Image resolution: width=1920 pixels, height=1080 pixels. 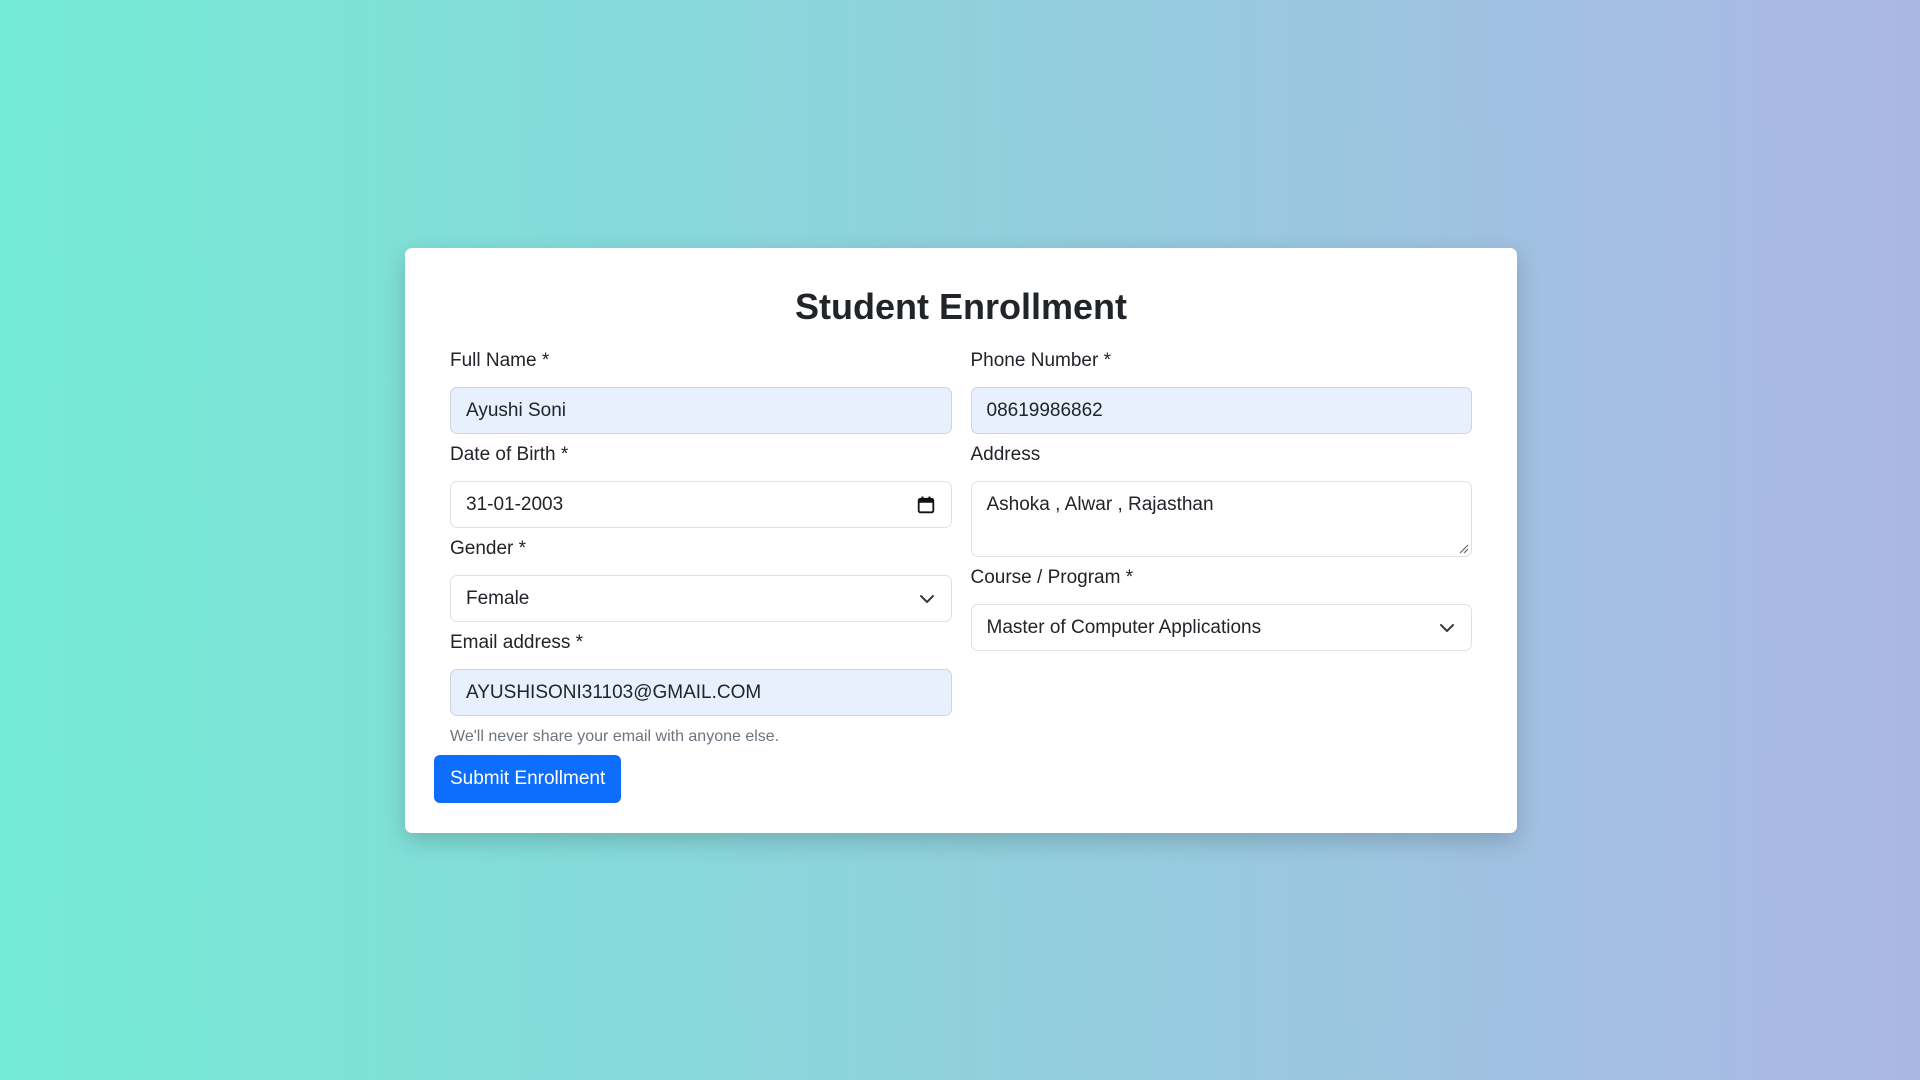 I want to click on gender-value: Female, so click(x=498, y=598).